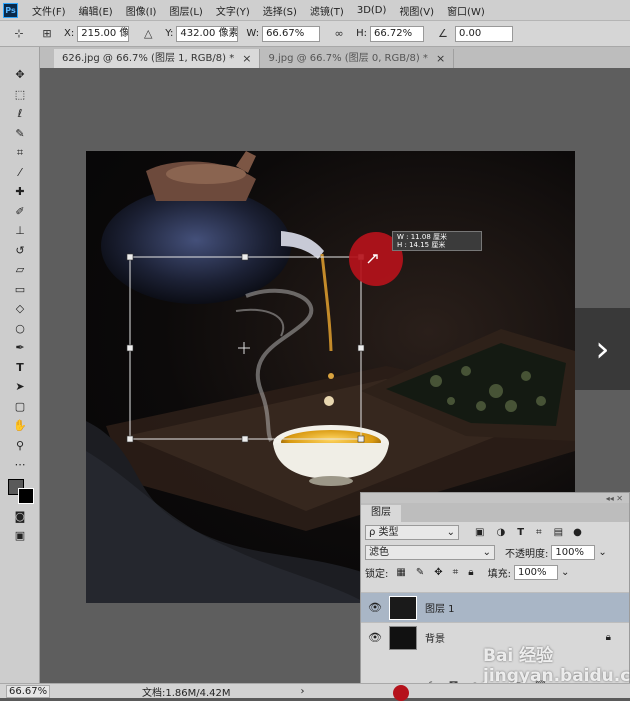  What do you see at coordinates (96, 10) in the screenshot?
I see `menu-edit: 编辑(E)` at bounding box center [96, 10].